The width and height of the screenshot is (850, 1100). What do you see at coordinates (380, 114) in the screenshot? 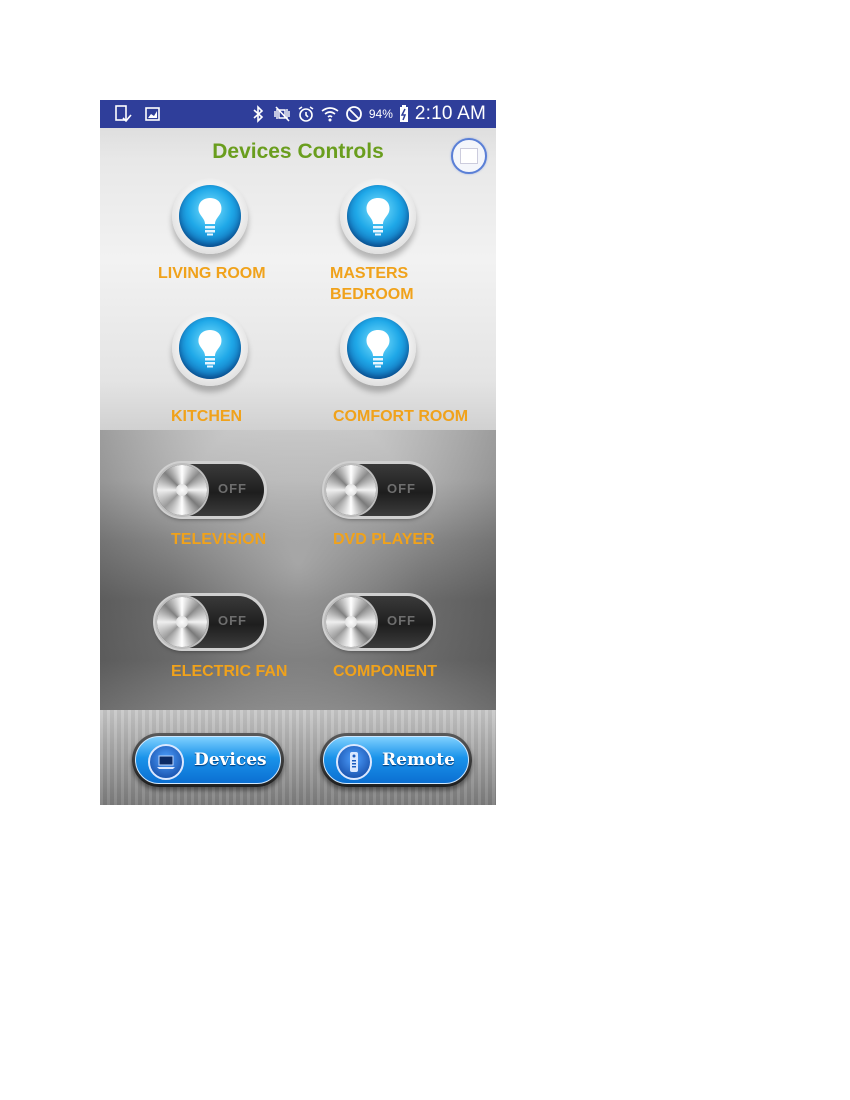
I see `battery-percent: 94%` at bounding box center [380, 114].